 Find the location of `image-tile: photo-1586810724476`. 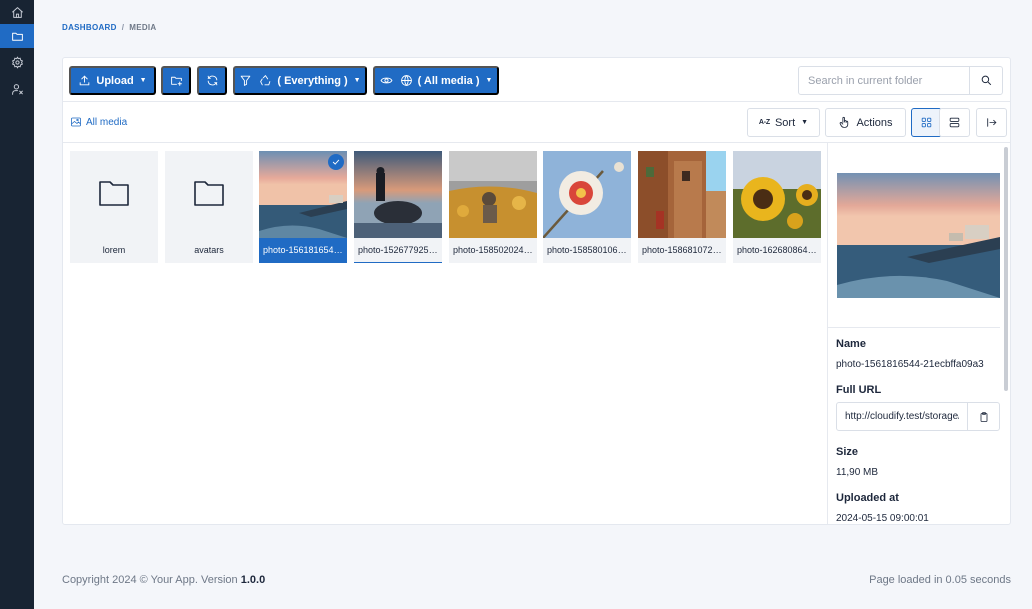

image-tile: photo-1586810724476 is located at coordinates (682, 207).